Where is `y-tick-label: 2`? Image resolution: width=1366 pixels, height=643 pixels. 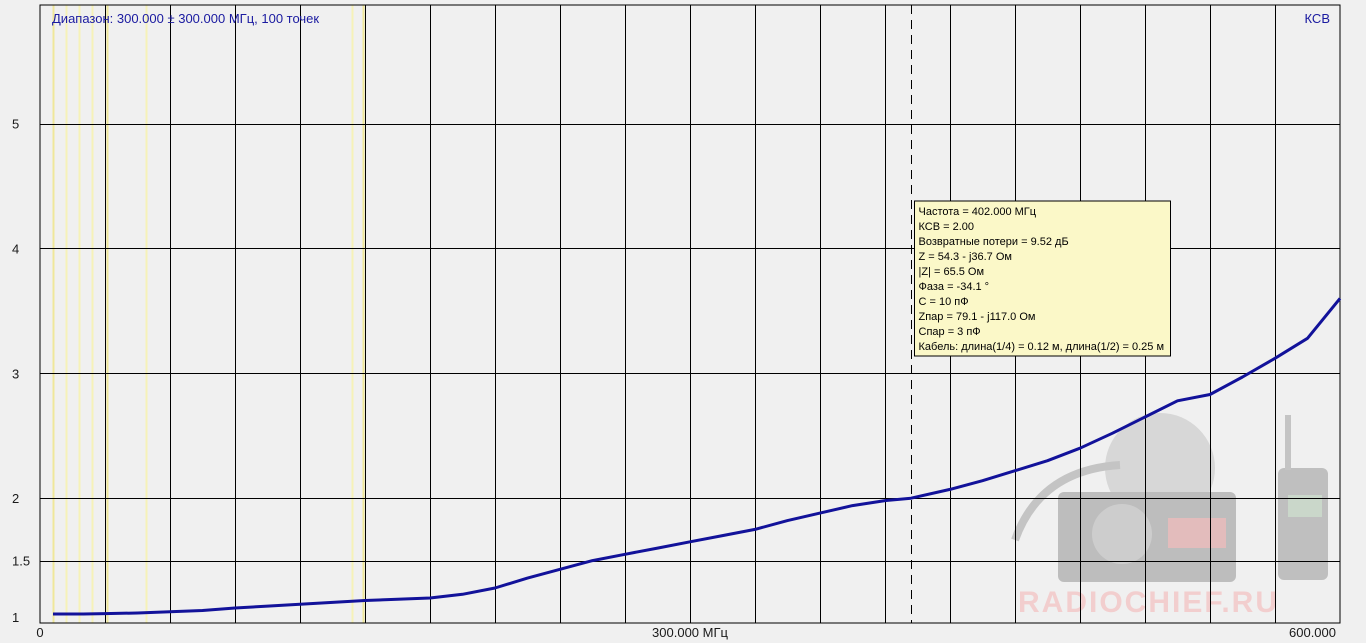
y-tick-label: 2 is located at coordinates (15, 498).